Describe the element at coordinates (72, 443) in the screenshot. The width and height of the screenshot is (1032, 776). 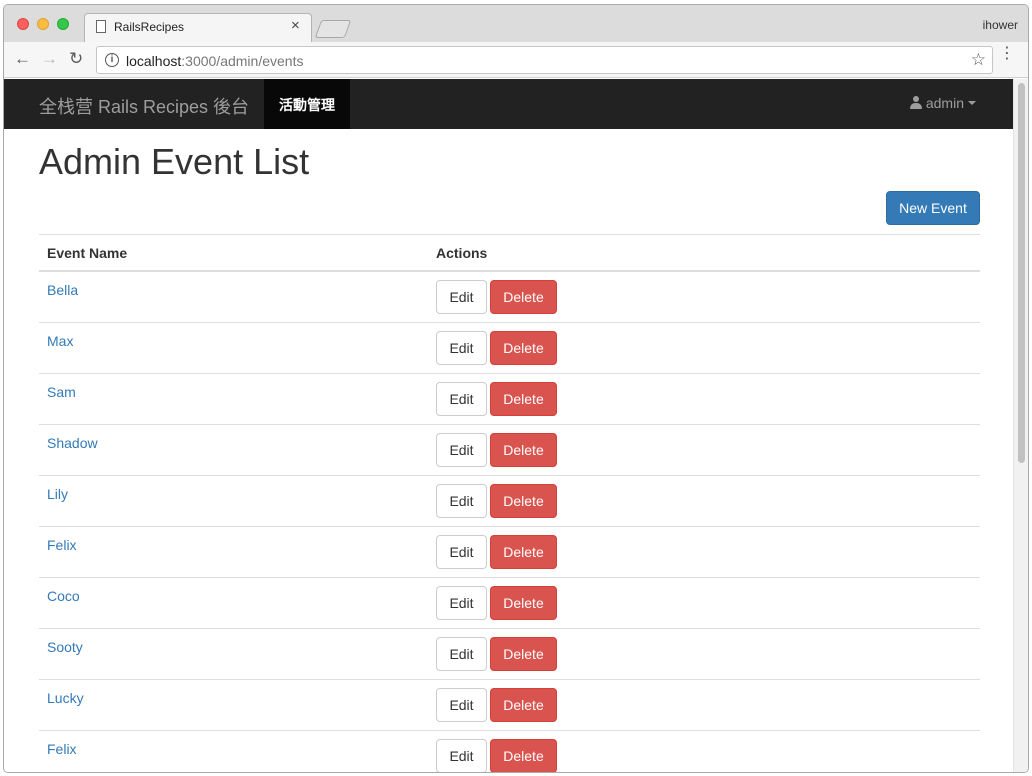
I see `event-link: Shadow` at that location.